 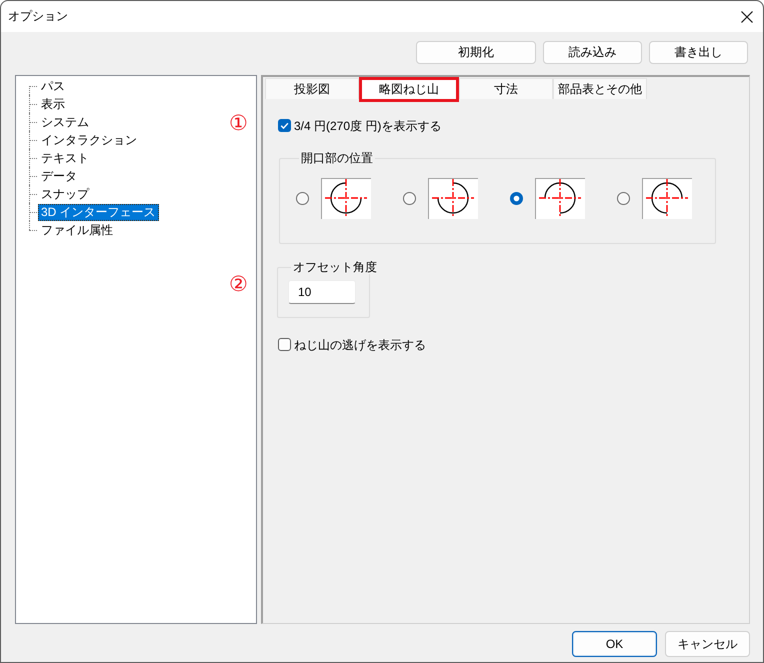 What do you see at coordinates (600, 88) in the screenshot?
I see `tab: 部品表とその他` at bounding box center [600, 88].